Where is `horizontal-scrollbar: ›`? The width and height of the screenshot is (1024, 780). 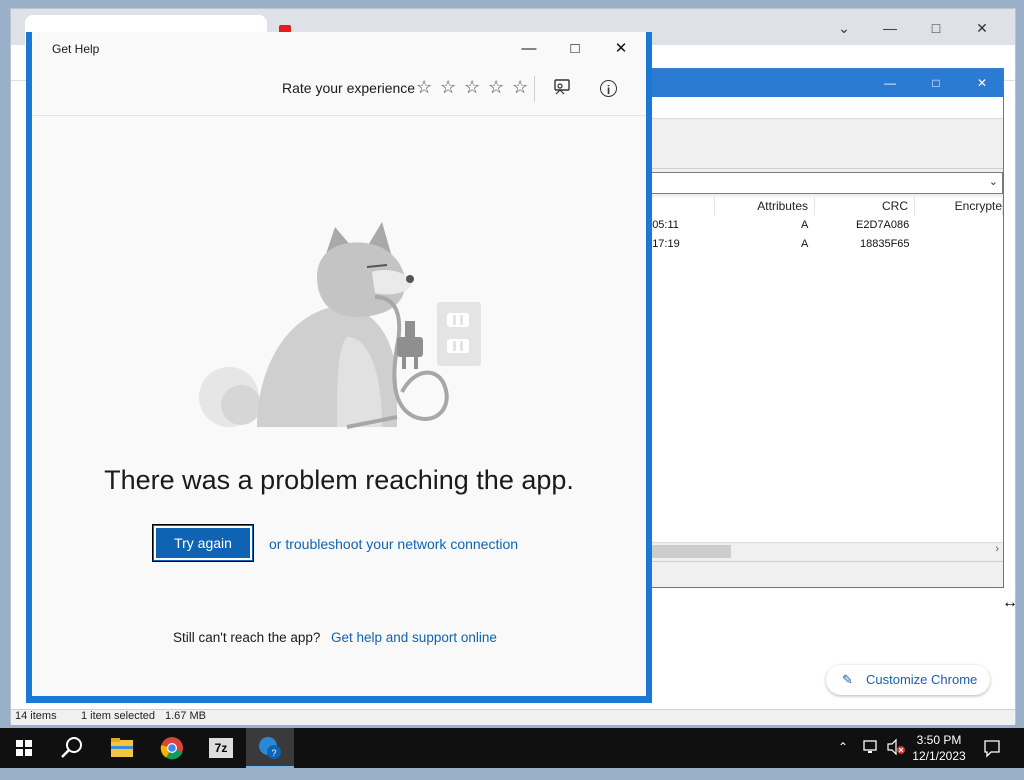
horizontal-scrollbar: › is located at coordinates (812, 550).